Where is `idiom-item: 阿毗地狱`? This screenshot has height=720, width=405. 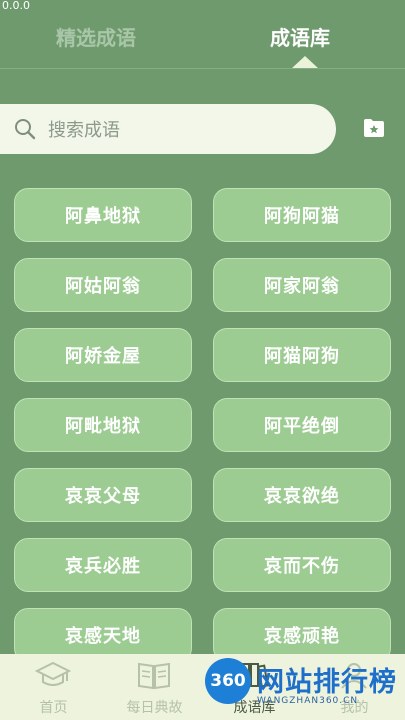 idiom-item: 阿毗地狱 is located at coordinates (103, 425).